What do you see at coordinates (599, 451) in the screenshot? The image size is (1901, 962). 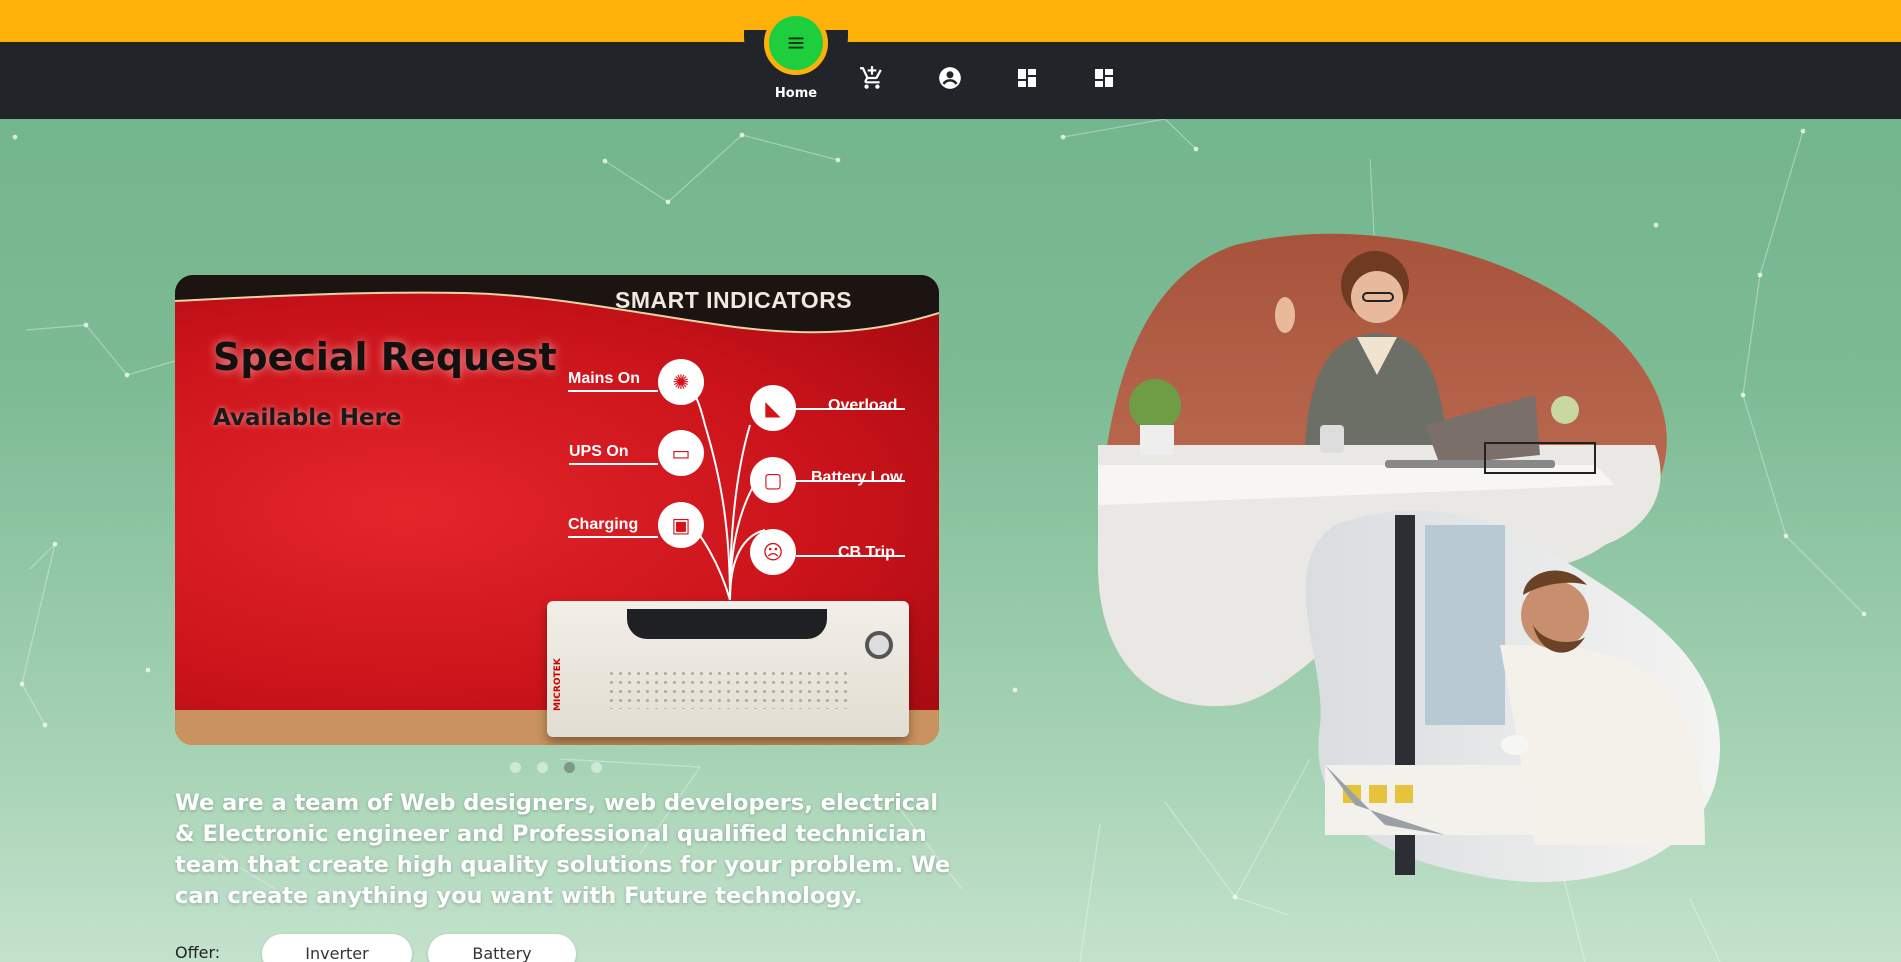 I see `indicator-label-ups-on: UPS On` at bounding box center [599, 451].